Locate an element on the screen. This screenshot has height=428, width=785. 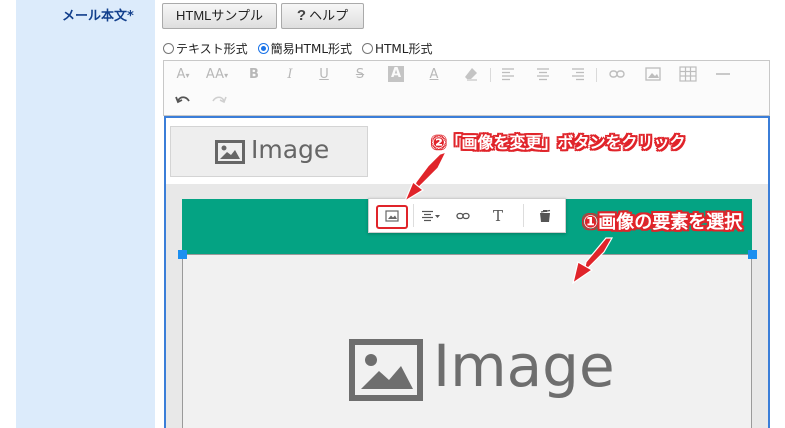
arrow-to-image-element is located at coordinates (593, 261).